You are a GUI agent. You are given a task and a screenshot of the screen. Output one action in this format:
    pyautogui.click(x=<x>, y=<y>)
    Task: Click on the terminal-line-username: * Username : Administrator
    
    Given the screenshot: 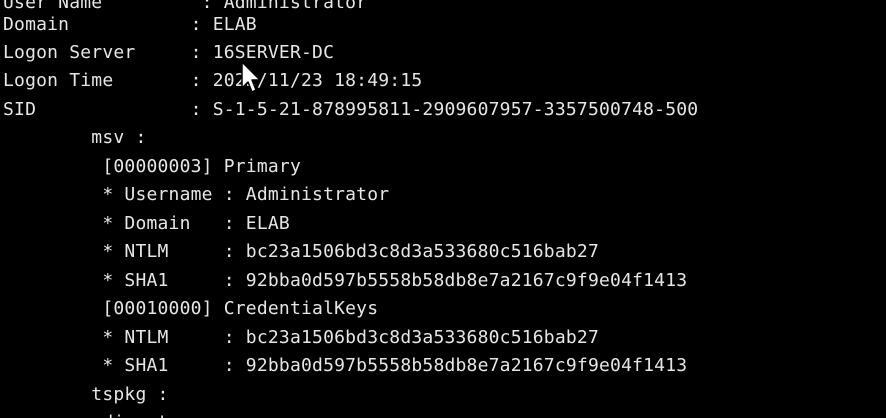 What is the action you would take?
    pyautogui.click(x=196, y=194)
    